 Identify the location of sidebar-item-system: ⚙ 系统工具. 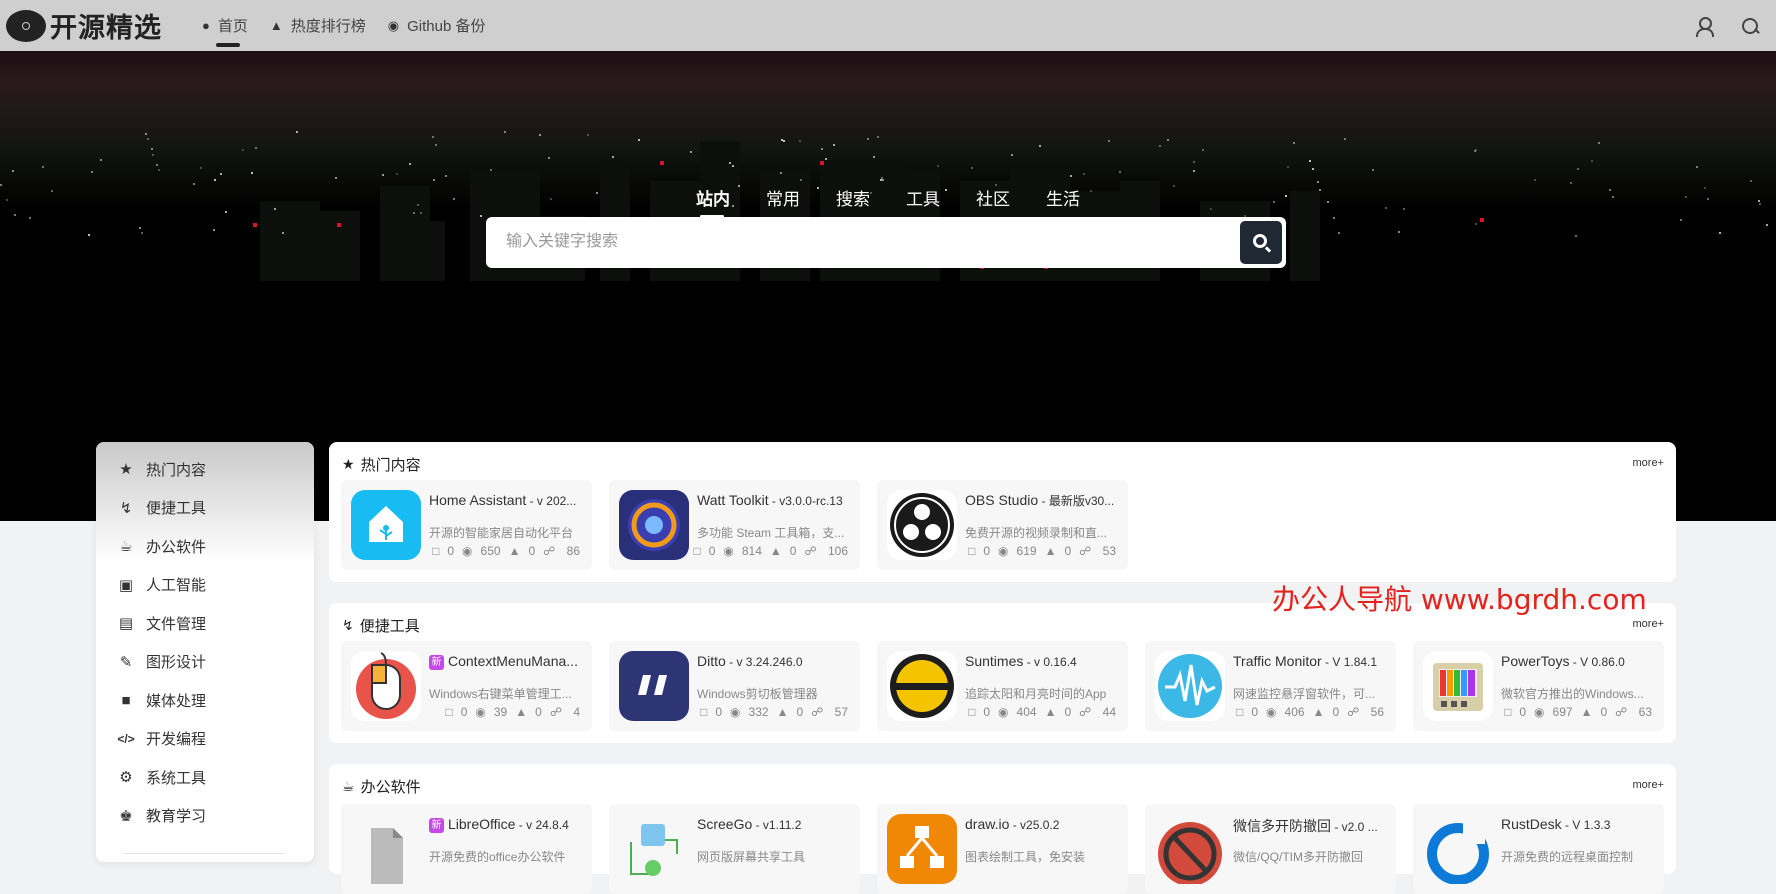
(205, 777).